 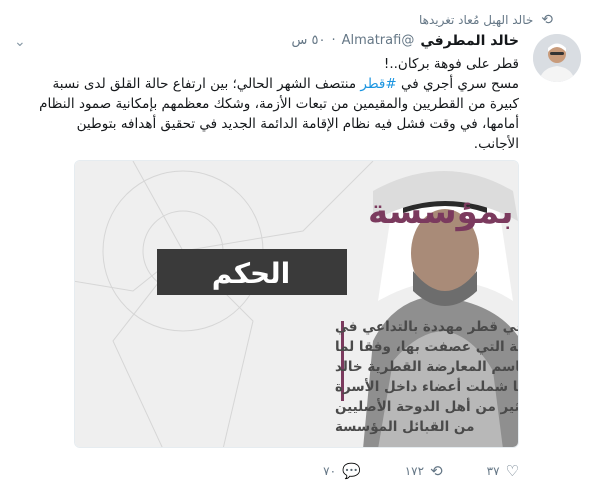 I want to click on image-body-line: الهيل، موضحا أنها شملت أعضاء داخل الأسرة, so click(x=426, y=386).